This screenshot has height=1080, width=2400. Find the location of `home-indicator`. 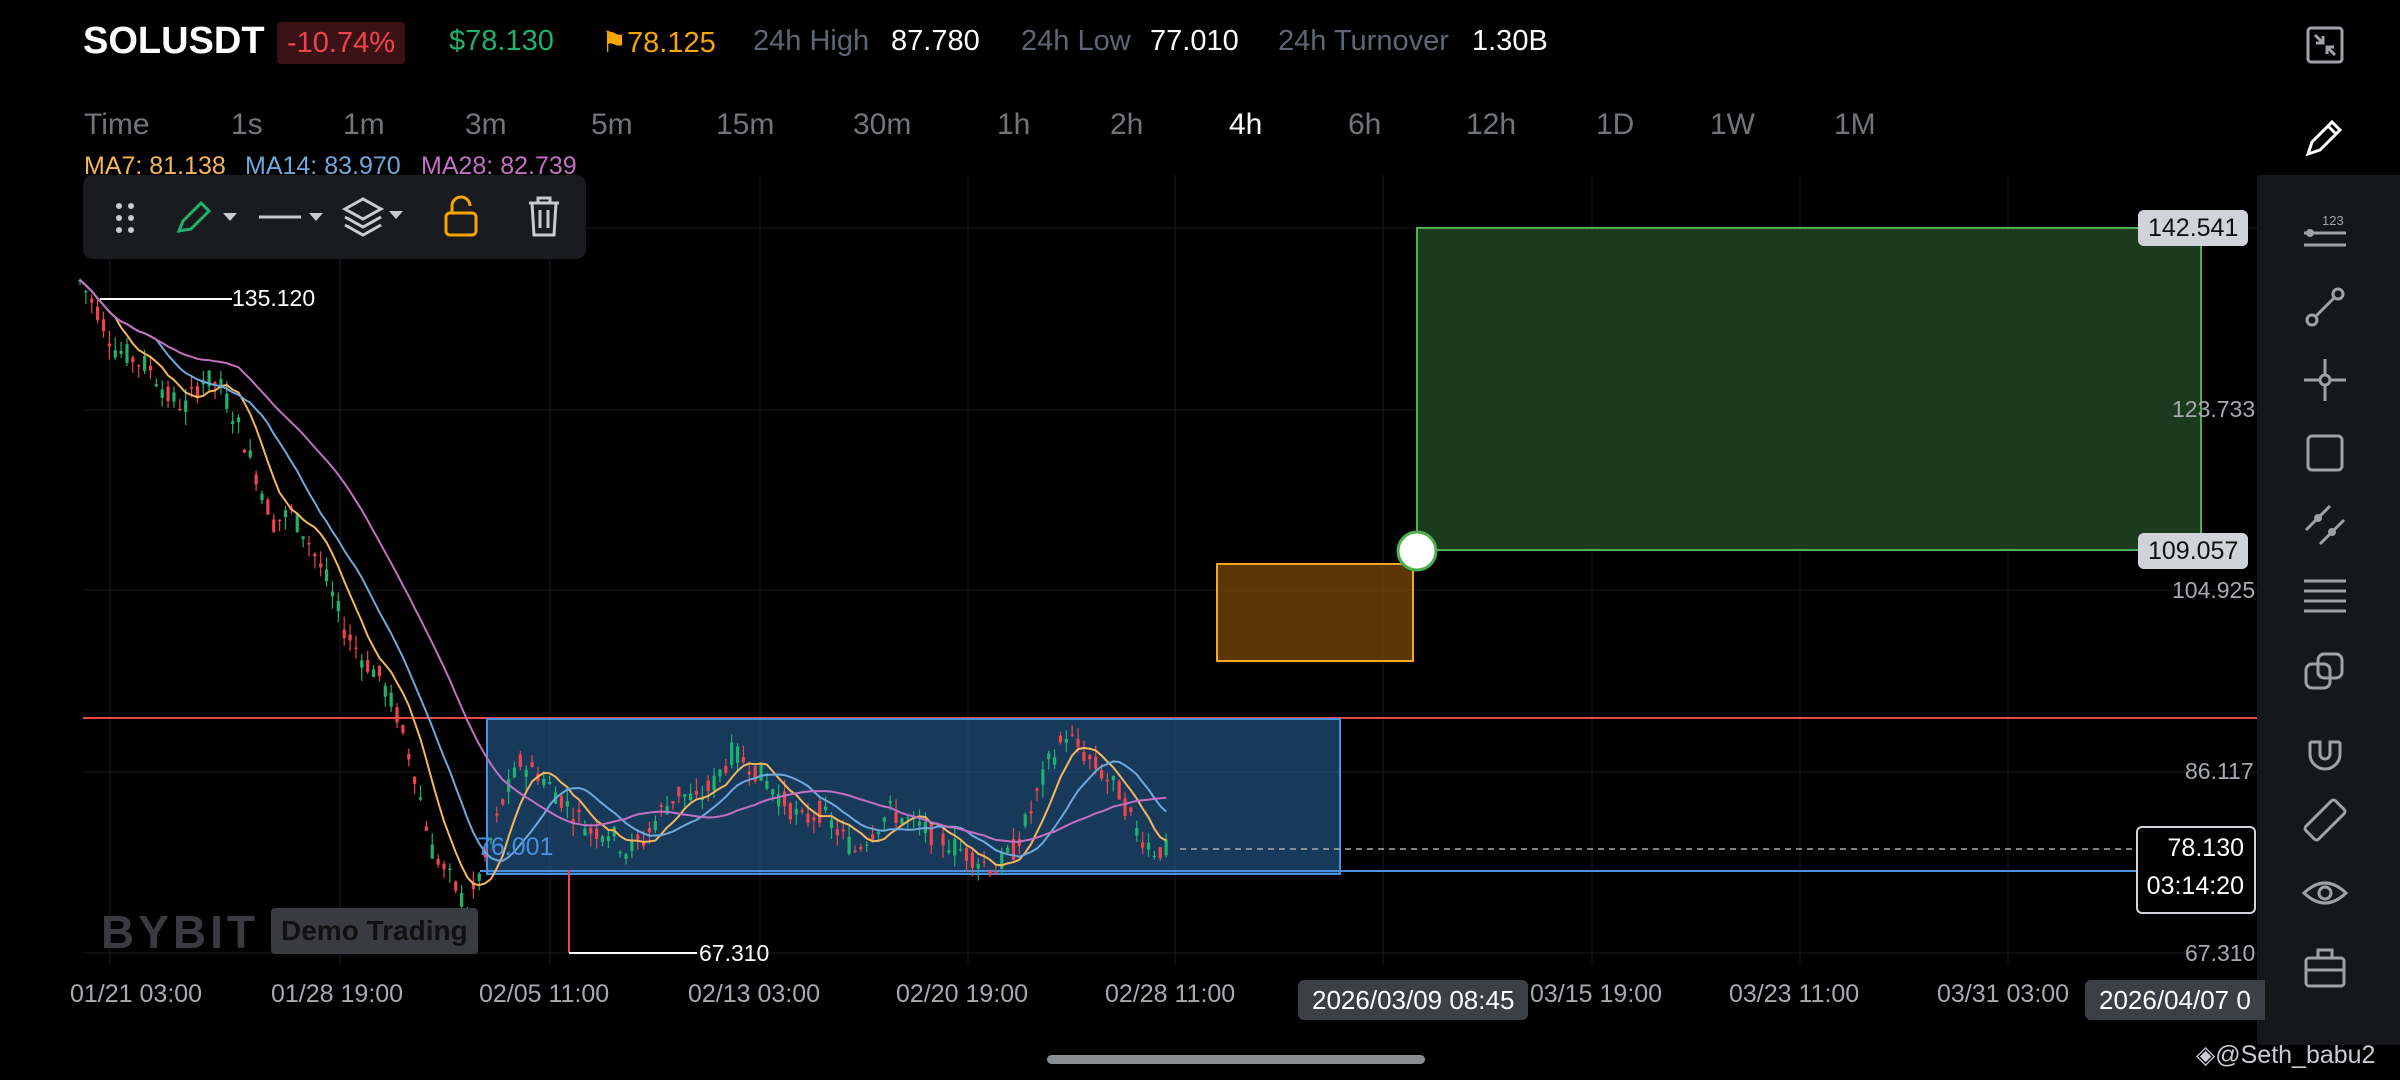

home-indicator is located at coordinates (1236, 1059).